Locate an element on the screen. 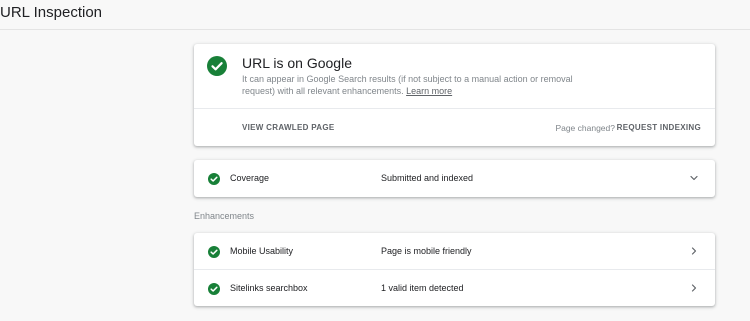  learn-more-link: Learn more is located at coordinates (429, 91).